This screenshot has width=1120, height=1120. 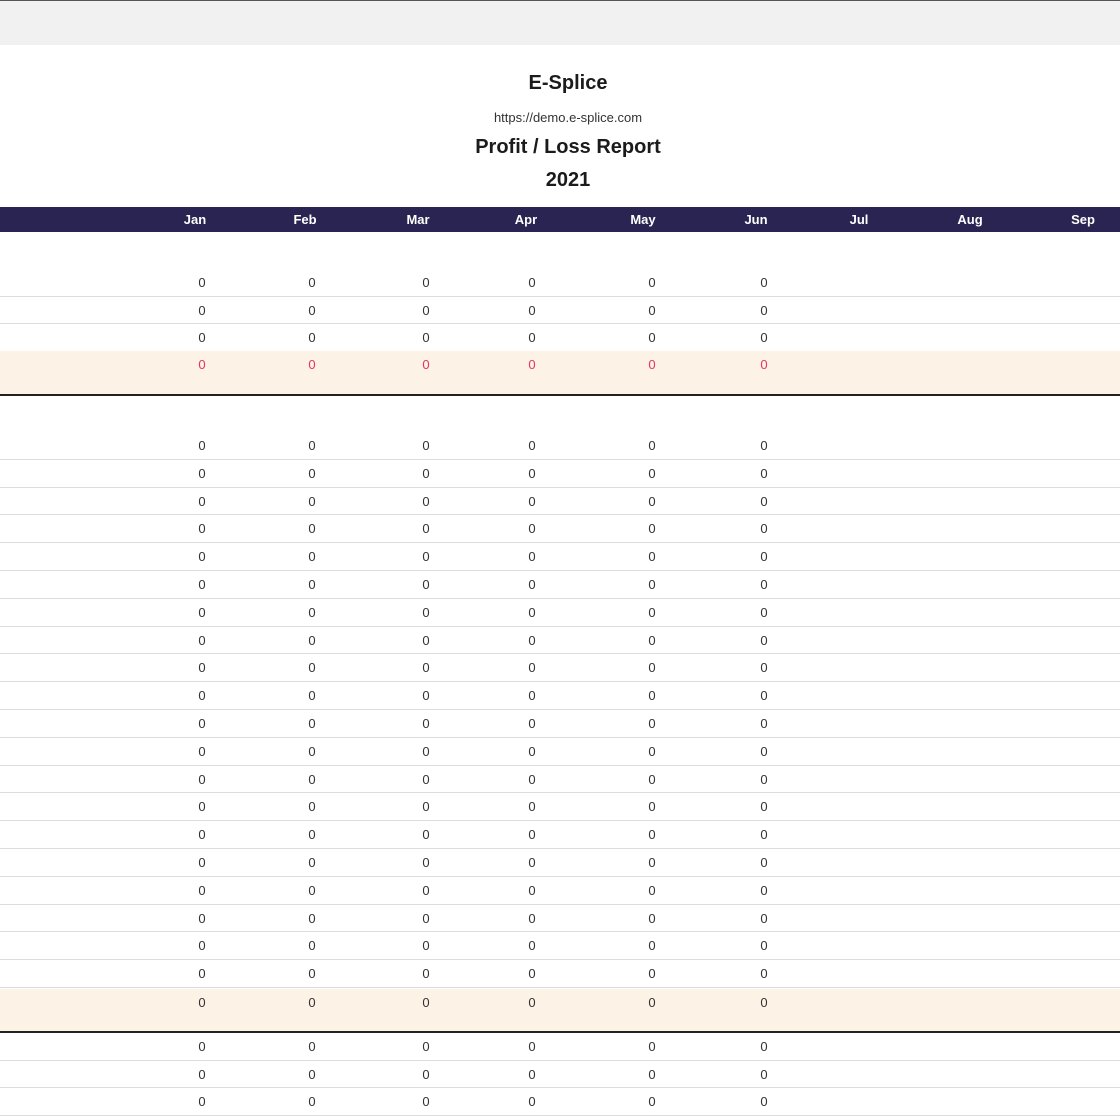 What do you see at coordinates (859, 219) in the screenshot?
I see `month-header-jul: Jul` at bounding box center [859, 219].